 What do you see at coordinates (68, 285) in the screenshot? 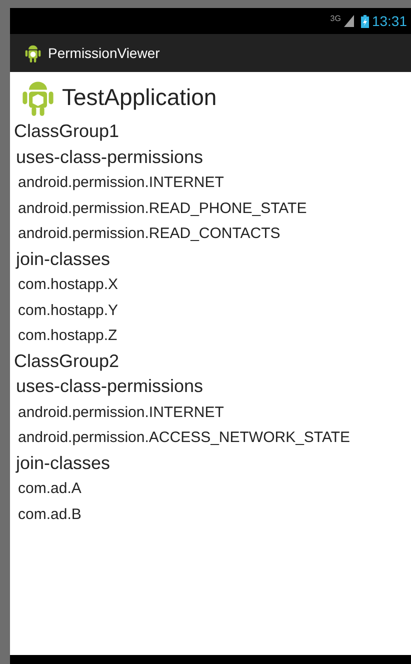
I see `list-entry: com.hostapp.X` at bounding box center [68, 285].